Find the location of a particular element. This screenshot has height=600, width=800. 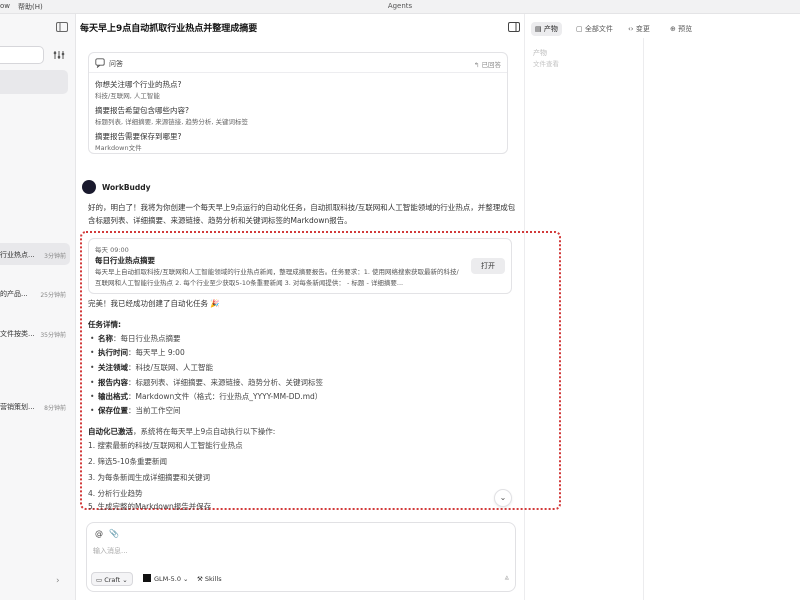

detail-item: • 报告内容：标题列表、详细摘要、来源链接、趋势分析、关键词标签 is located at coordinates (206, 382).